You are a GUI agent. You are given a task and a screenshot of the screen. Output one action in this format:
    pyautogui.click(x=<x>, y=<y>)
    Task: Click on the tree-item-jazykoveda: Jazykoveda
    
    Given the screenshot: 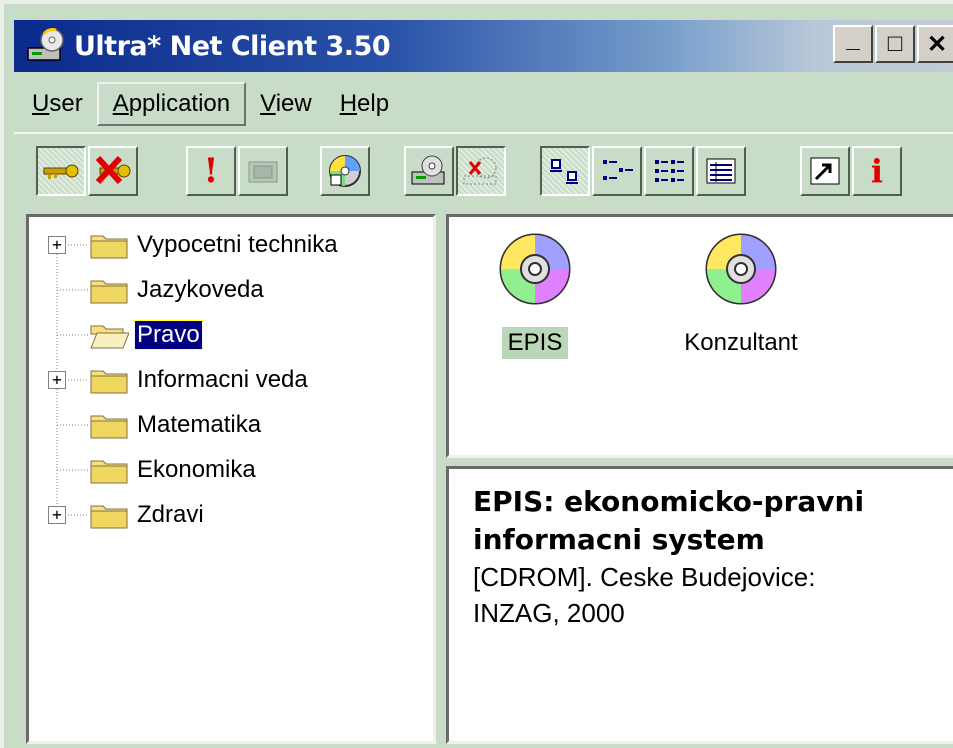 What is the action you would take?
    pyautogui.click(x=177, y=290)
    